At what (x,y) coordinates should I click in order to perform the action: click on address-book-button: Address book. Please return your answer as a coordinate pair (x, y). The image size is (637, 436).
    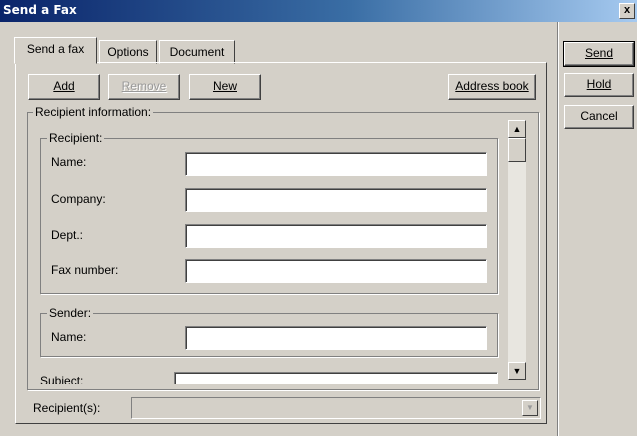
    Looking at the image, I should click on (492, 87).